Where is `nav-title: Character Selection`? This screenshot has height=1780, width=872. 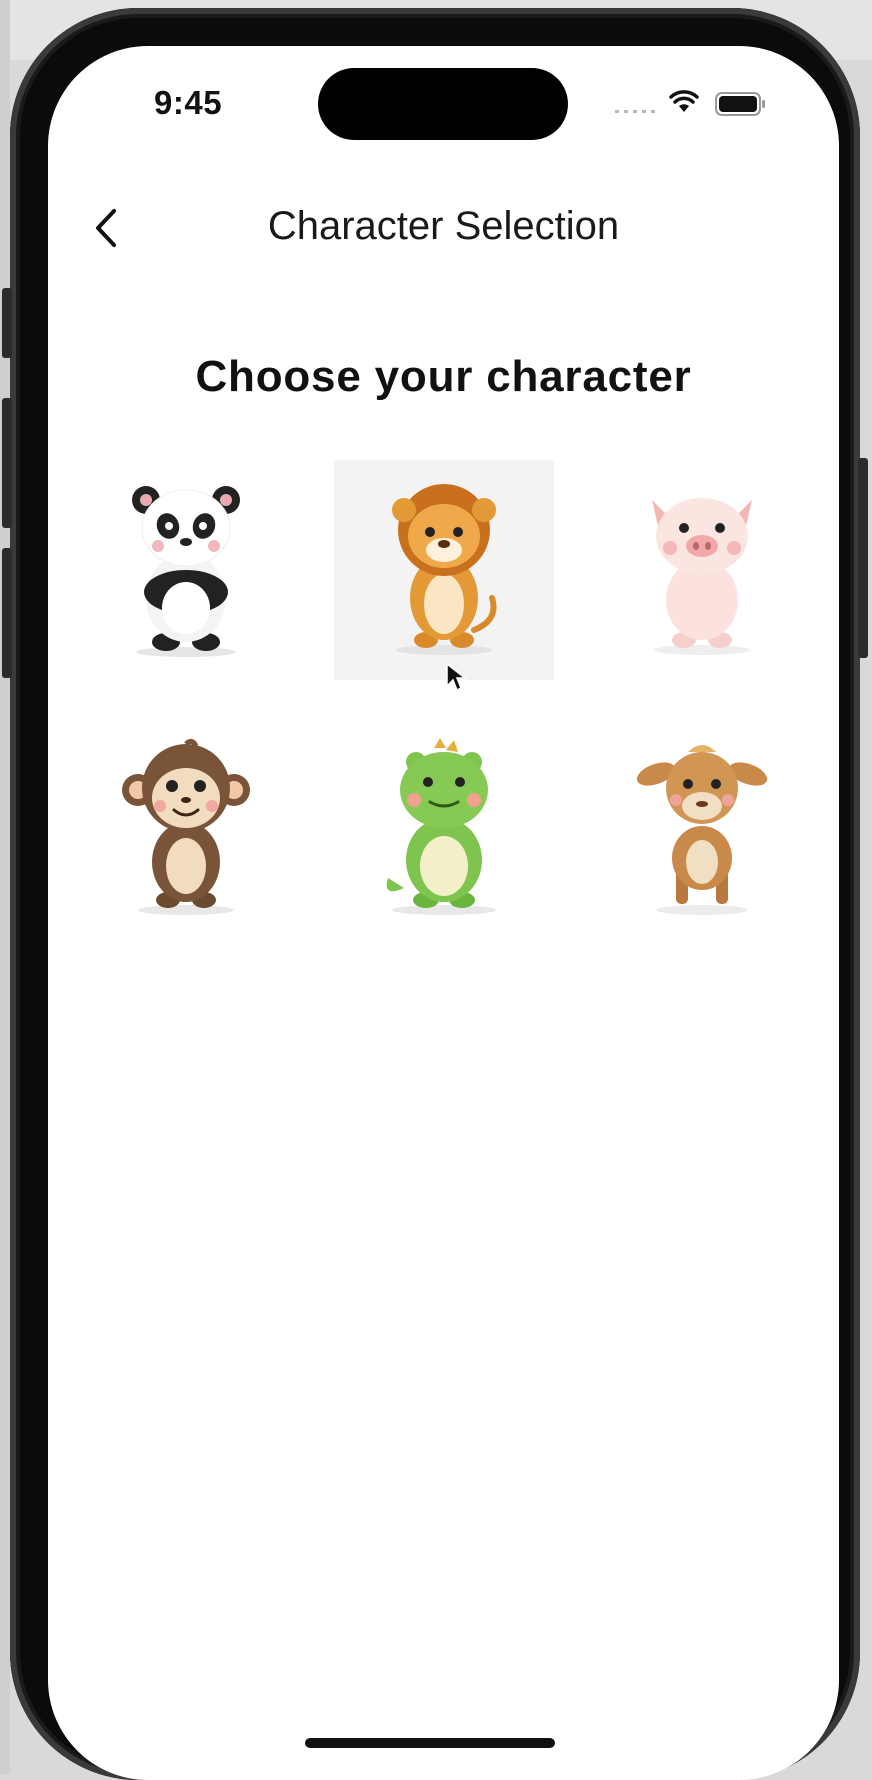 nav-title: Character Selection is located at coordinates (443, 226).